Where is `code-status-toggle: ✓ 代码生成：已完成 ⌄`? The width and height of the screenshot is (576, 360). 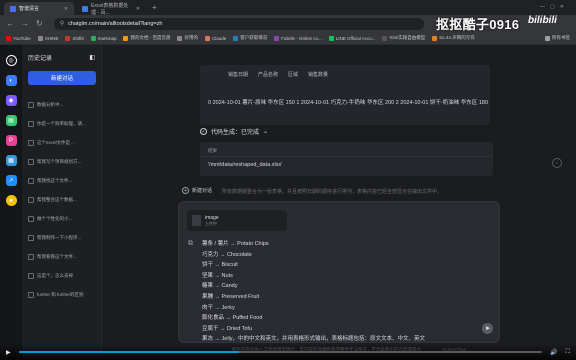 code-status-toggle: ✓ 代码生成：已完成 ⌄ is located at coordinates (234, 131).